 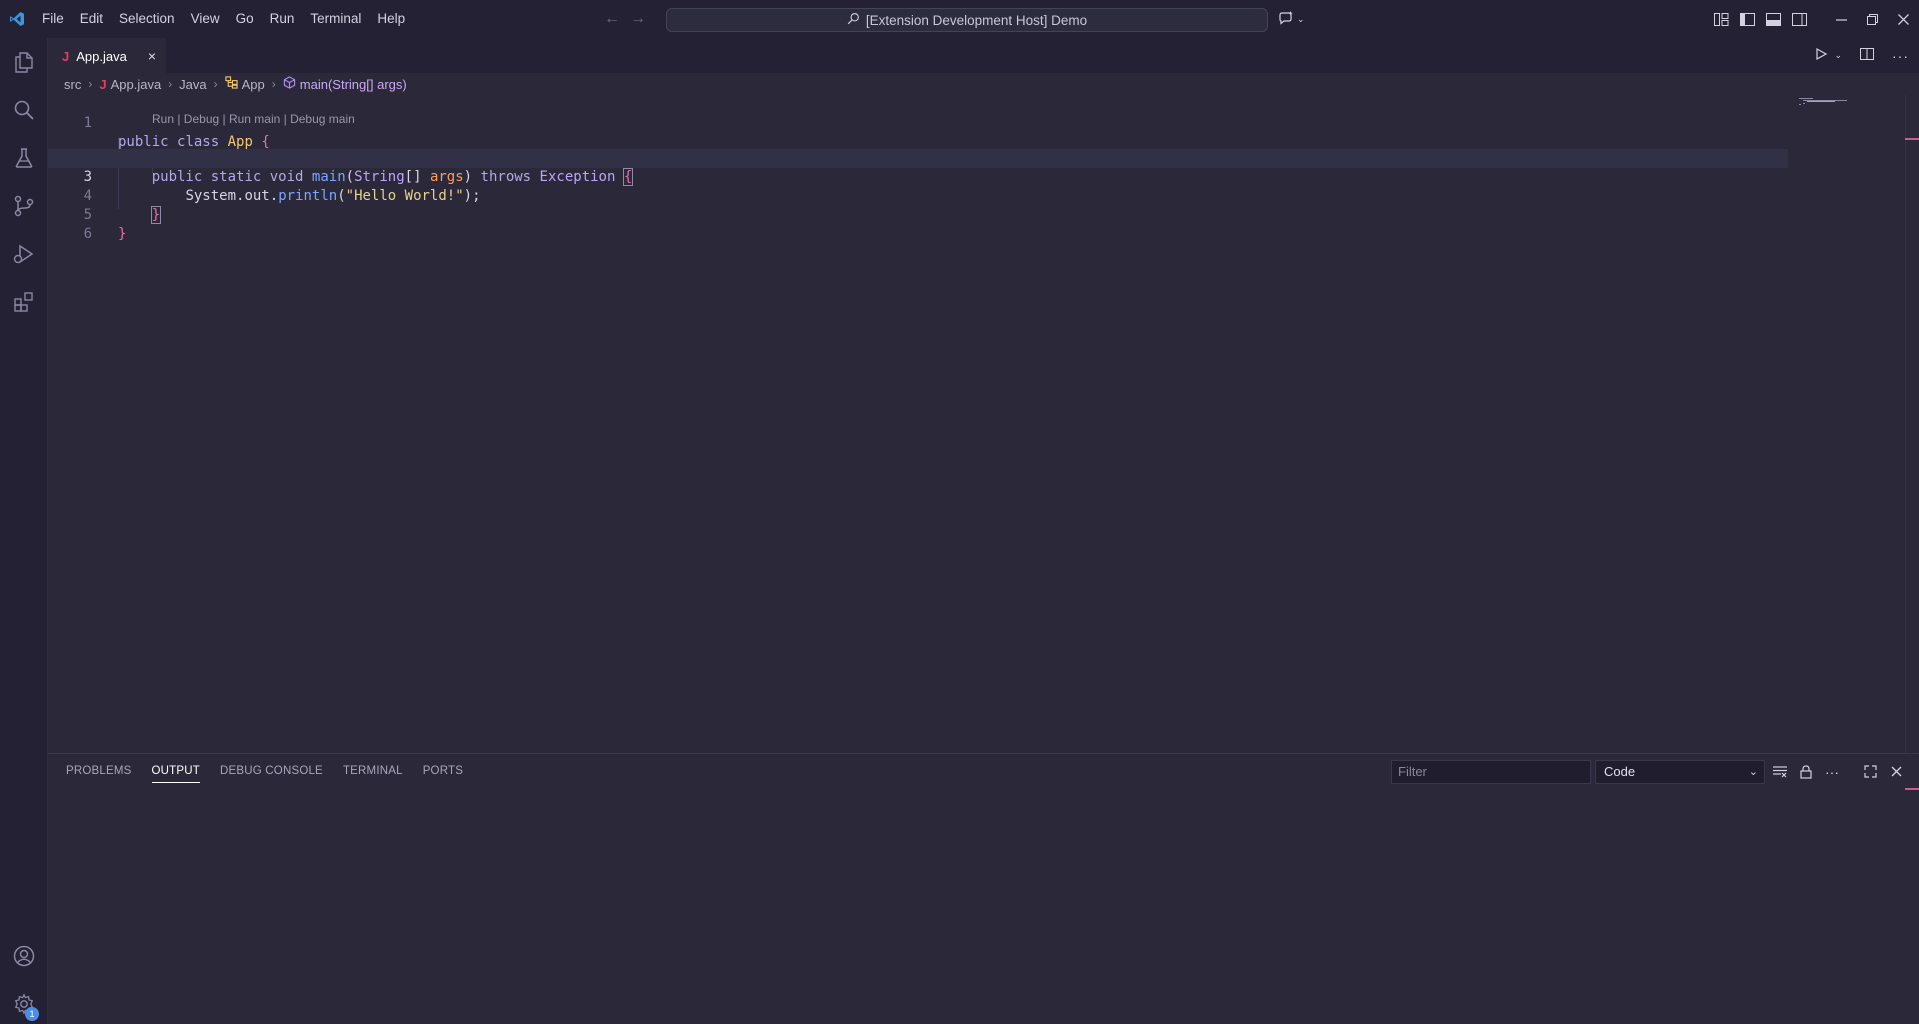 I want to click on navigation-arrows: ← →, so click(x=625, y=19).